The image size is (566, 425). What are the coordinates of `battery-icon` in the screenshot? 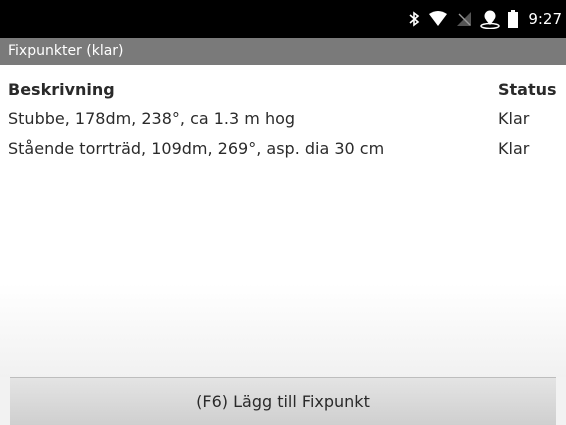 It's located at (513, 19).